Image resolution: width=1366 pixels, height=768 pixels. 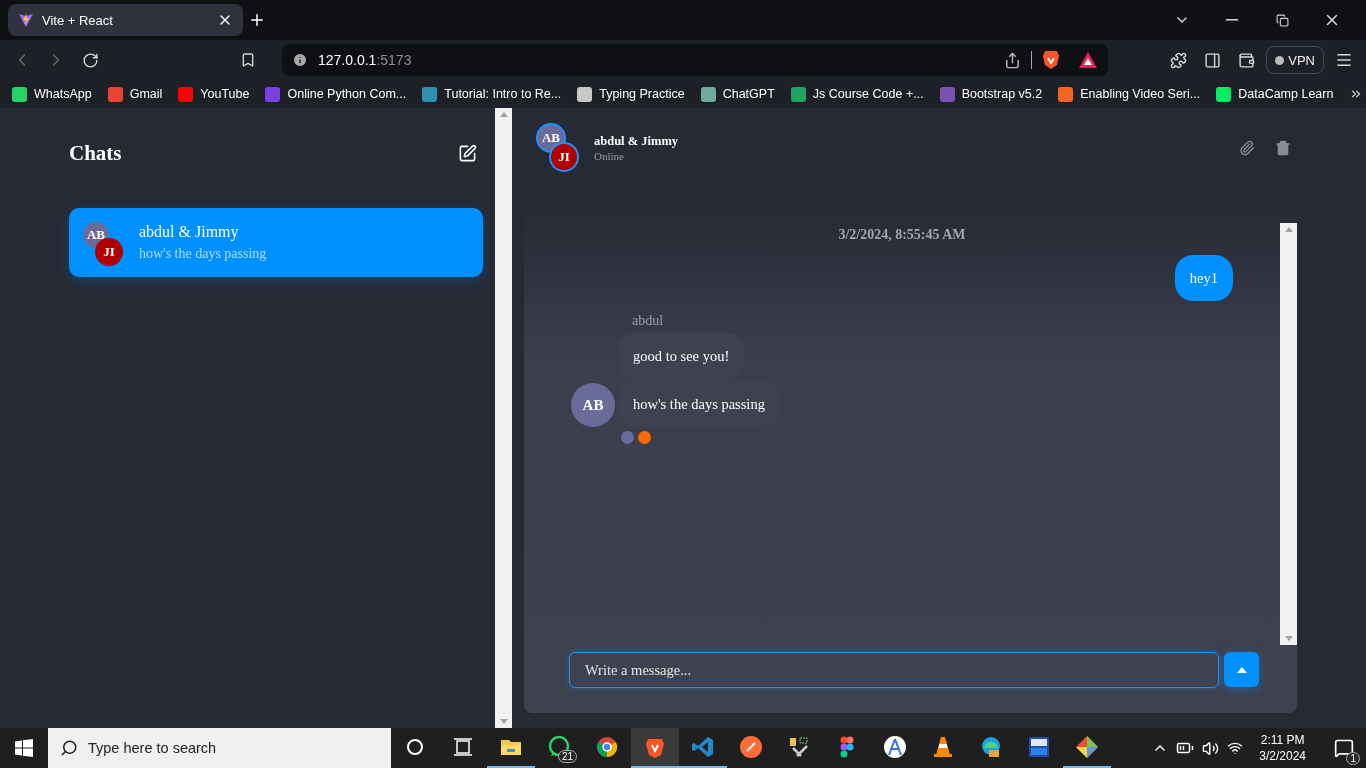 What do you see at coordinates (631, 94) in the screenshot?
I see `bookmark-link: Typing Practice` at bounding box center [631, 94].